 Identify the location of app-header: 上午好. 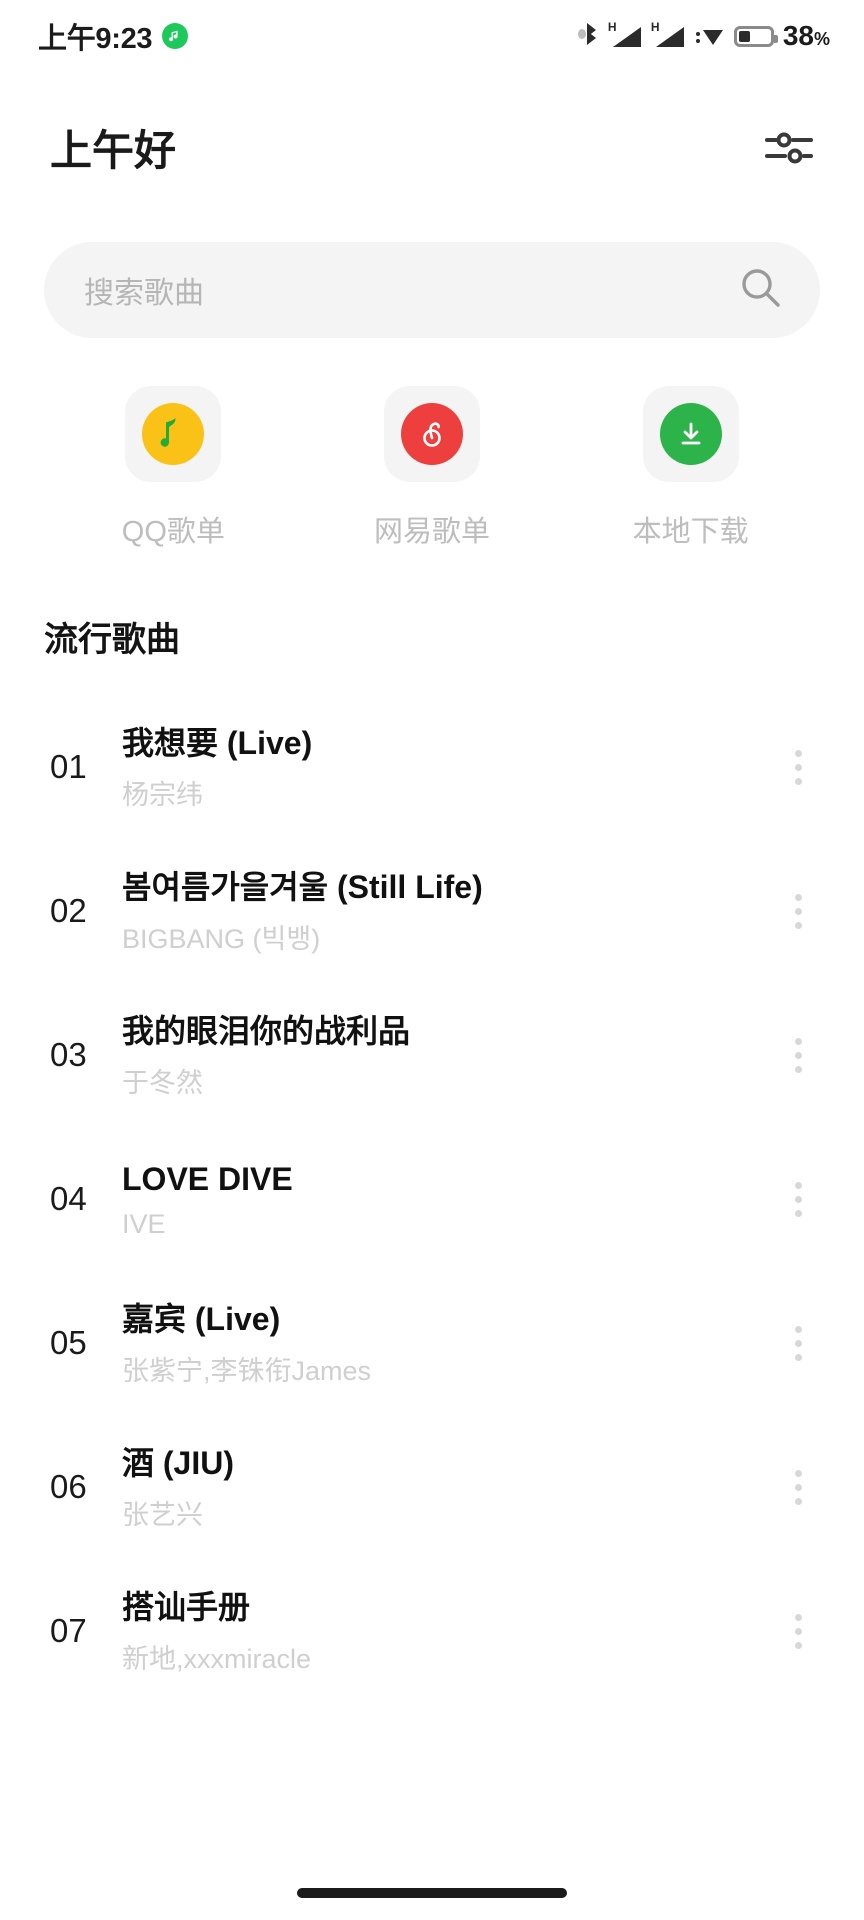
(432, 127).